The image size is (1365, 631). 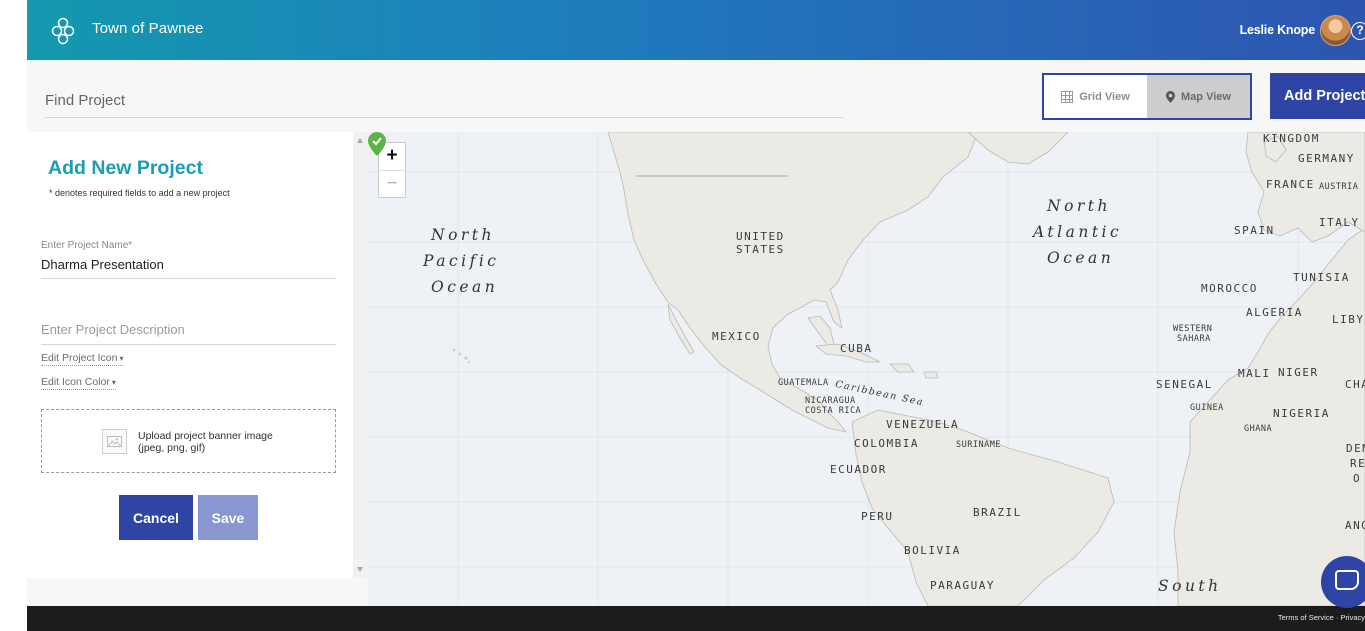 I want to click on country-label: RE, so click(x=1357, y=463).